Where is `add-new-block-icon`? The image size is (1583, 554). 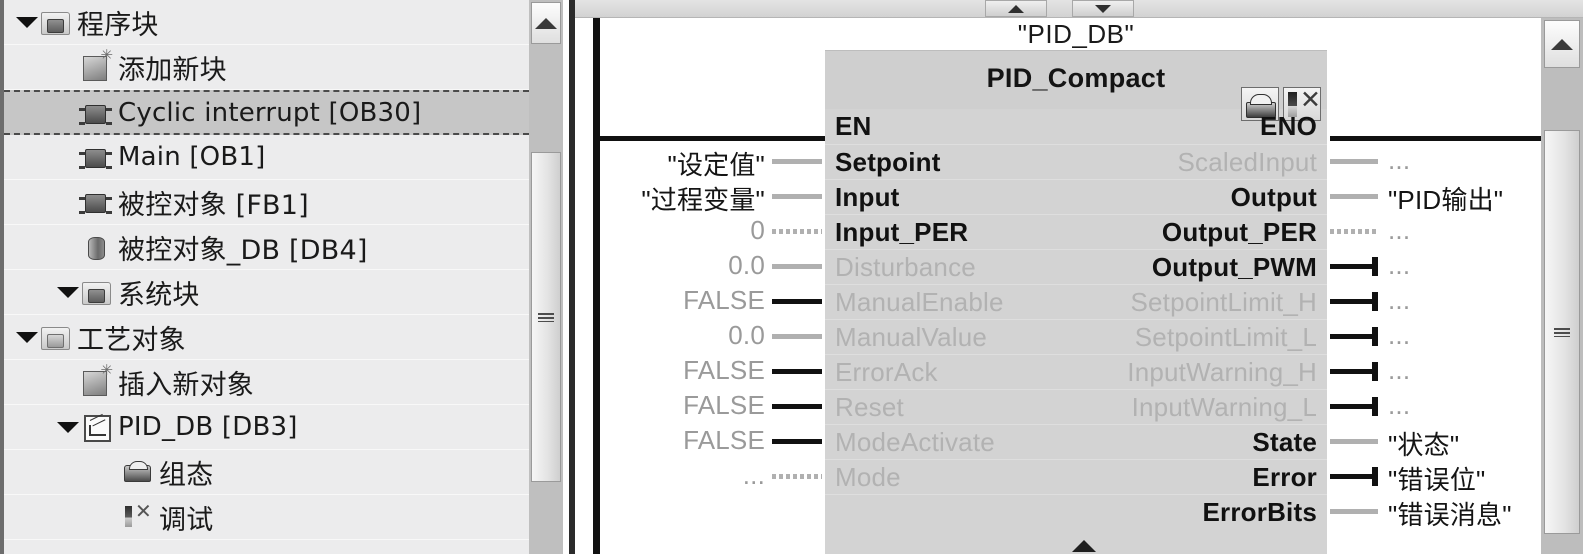
add-new-block-icon is located at coordinates (97, 65).